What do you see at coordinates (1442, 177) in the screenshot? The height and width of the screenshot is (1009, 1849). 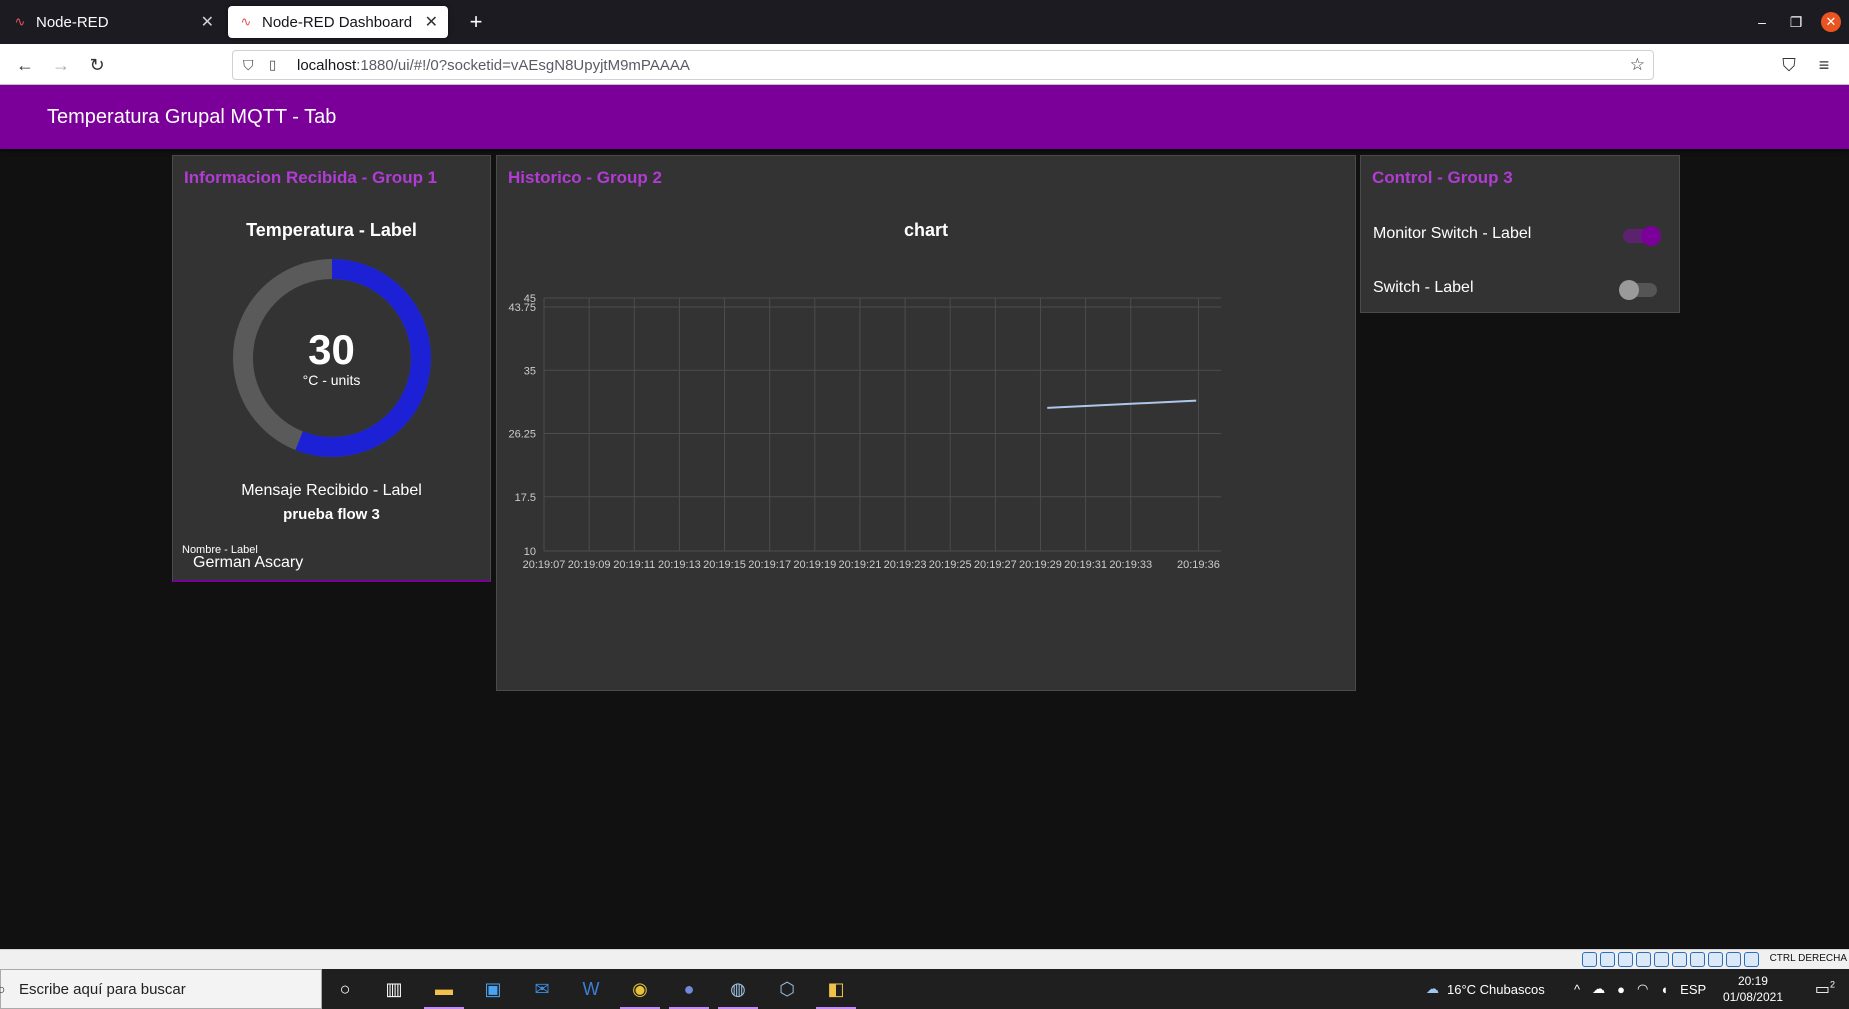 I see `group-title: Control - Group 3` at bounding box center [1442, 177].